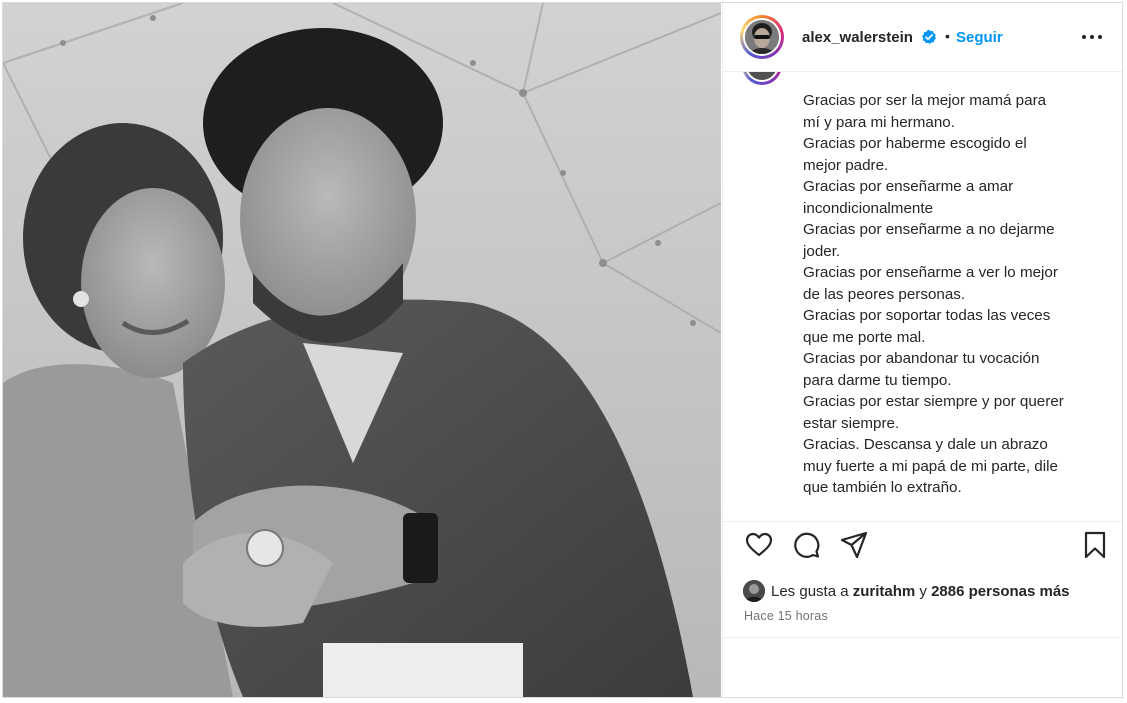 The image size is (1127, 703). I want to click on caption-line: joder., so click(822, 251).